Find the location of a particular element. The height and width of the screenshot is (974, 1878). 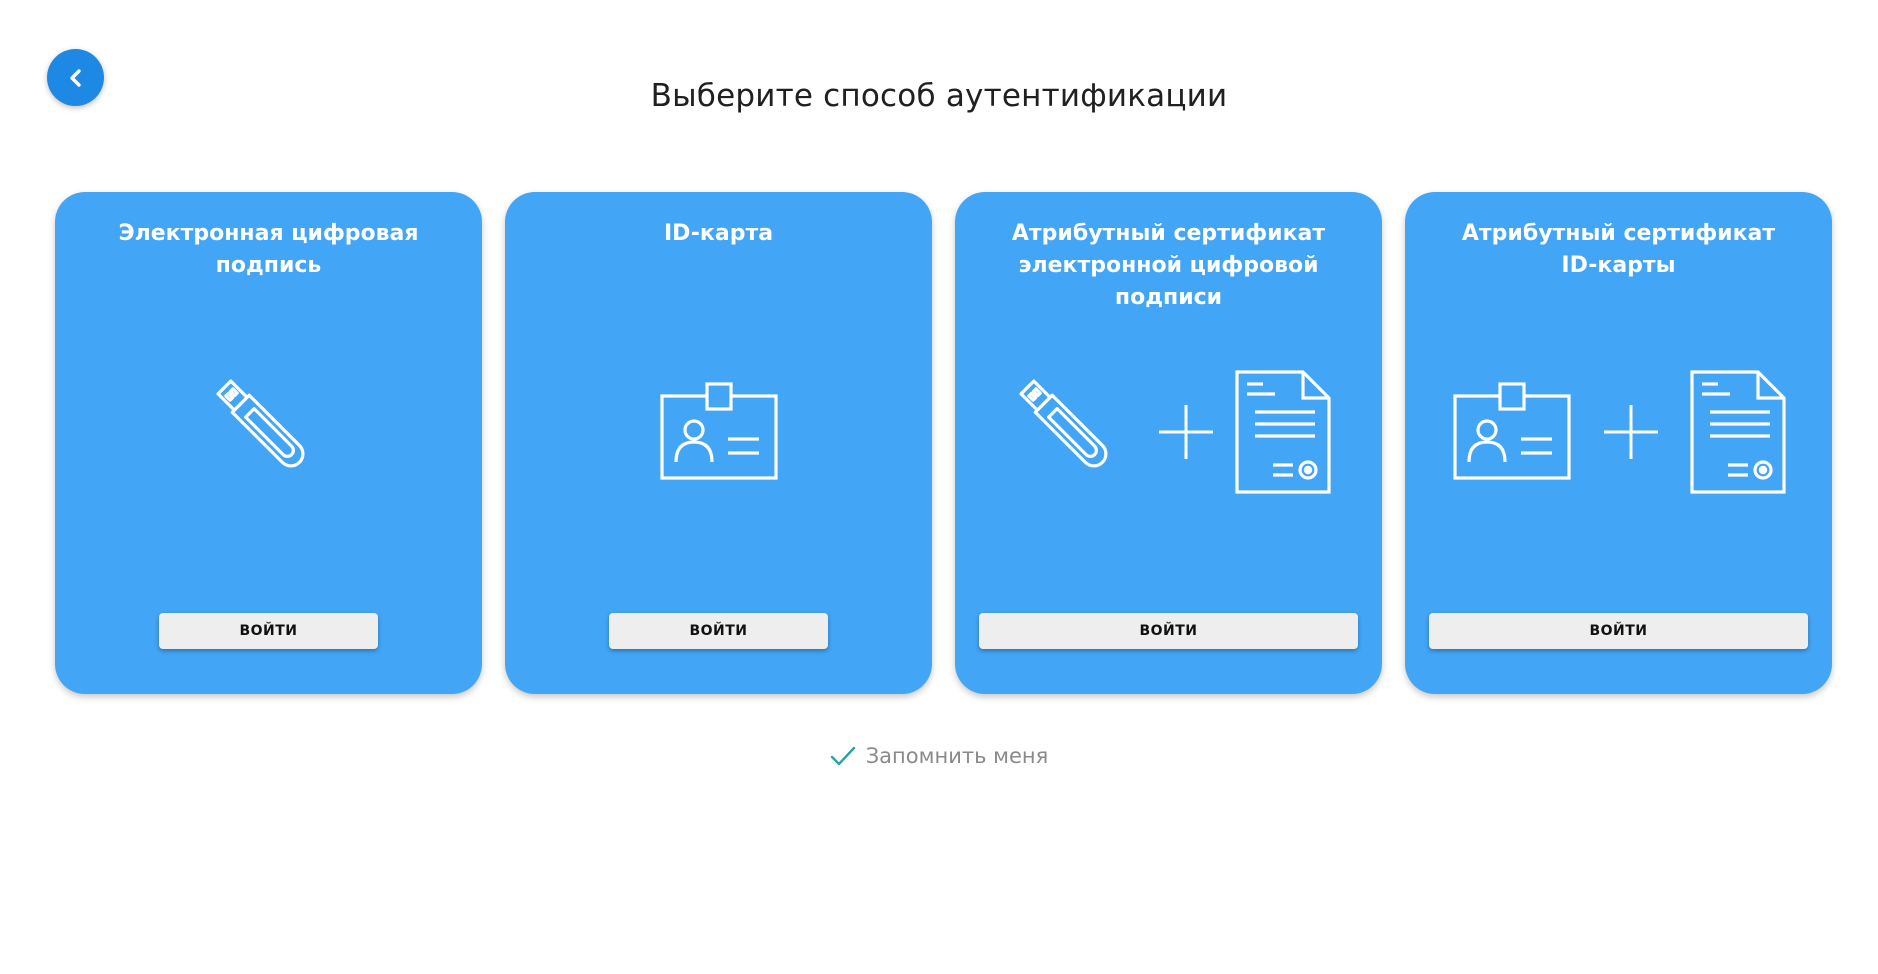

check-icon is located at coordinates (842, 756).